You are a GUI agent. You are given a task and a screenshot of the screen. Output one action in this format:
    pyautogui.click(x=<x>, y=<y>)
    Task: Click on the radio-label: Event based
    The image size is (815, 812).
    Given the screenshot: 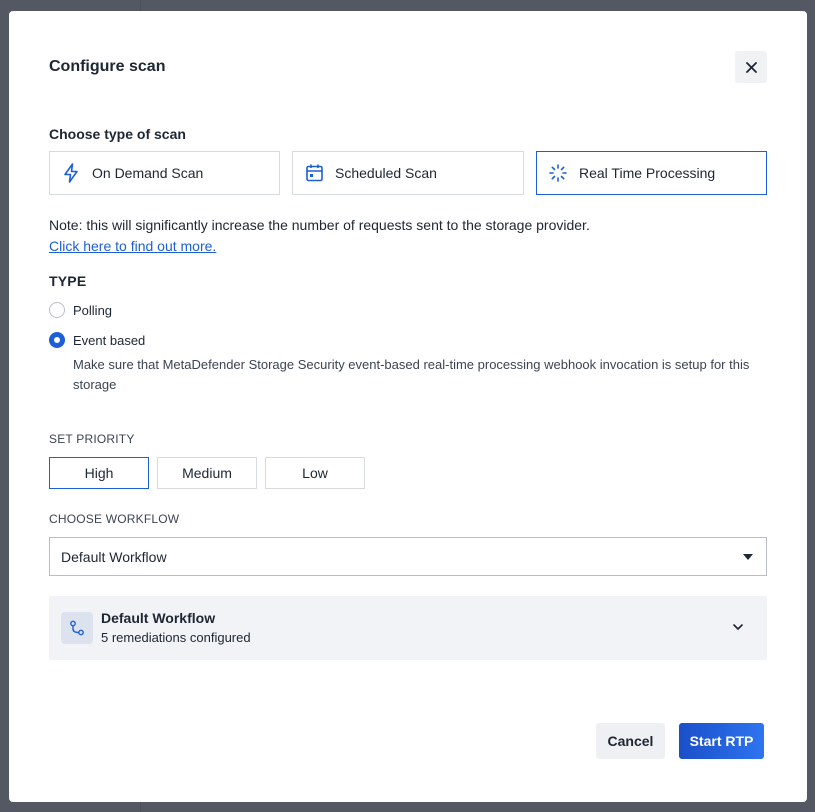 What is the action you would take?
    pyautogui.click(x=109, y=340)
    